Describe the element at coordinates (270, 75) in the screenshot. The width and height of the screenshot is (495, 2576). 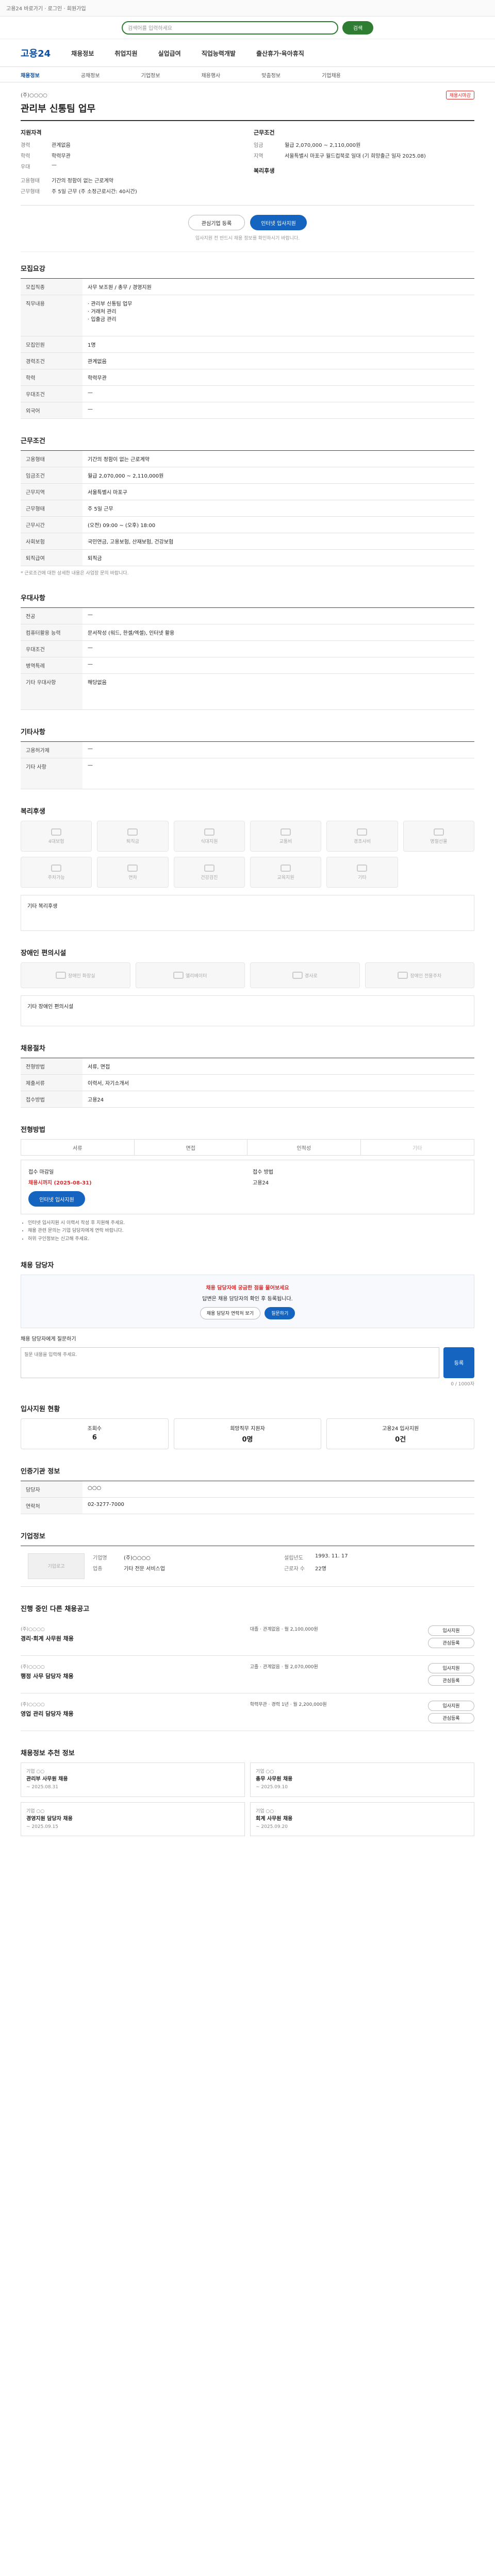
I see `subnav-item-5: 맞춤정보` at that location.